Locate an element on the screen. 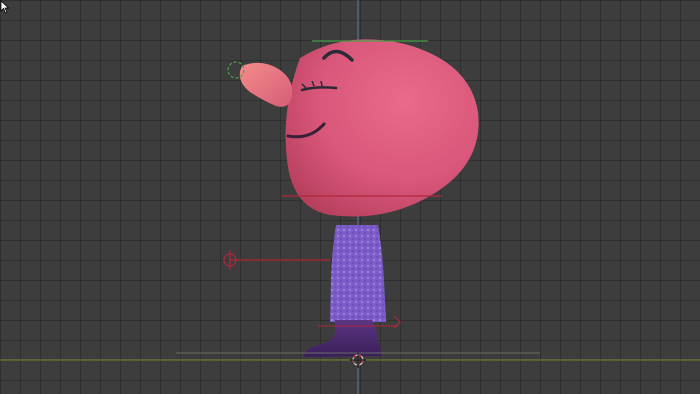 The width and height of the screenshot is (700, 394). character-nose is located at coordinates (266, 84).